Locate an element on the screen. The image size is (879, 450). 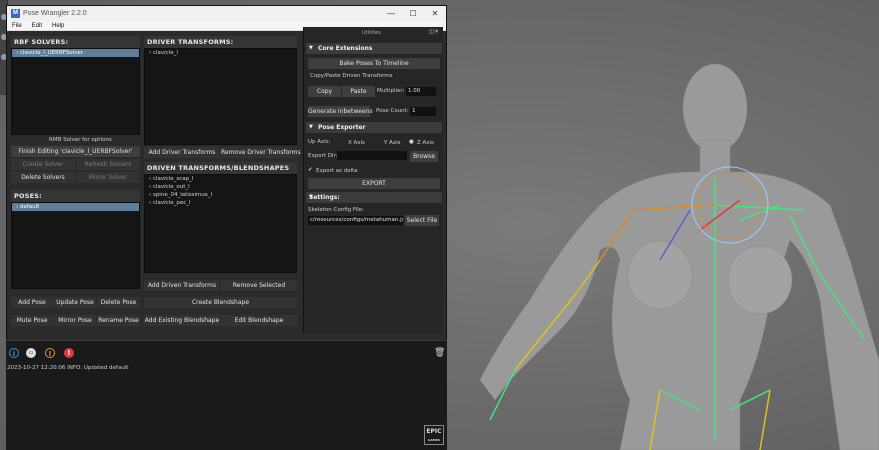
mute-pose-button: Mute Pose is located at coordinates (32, 320).